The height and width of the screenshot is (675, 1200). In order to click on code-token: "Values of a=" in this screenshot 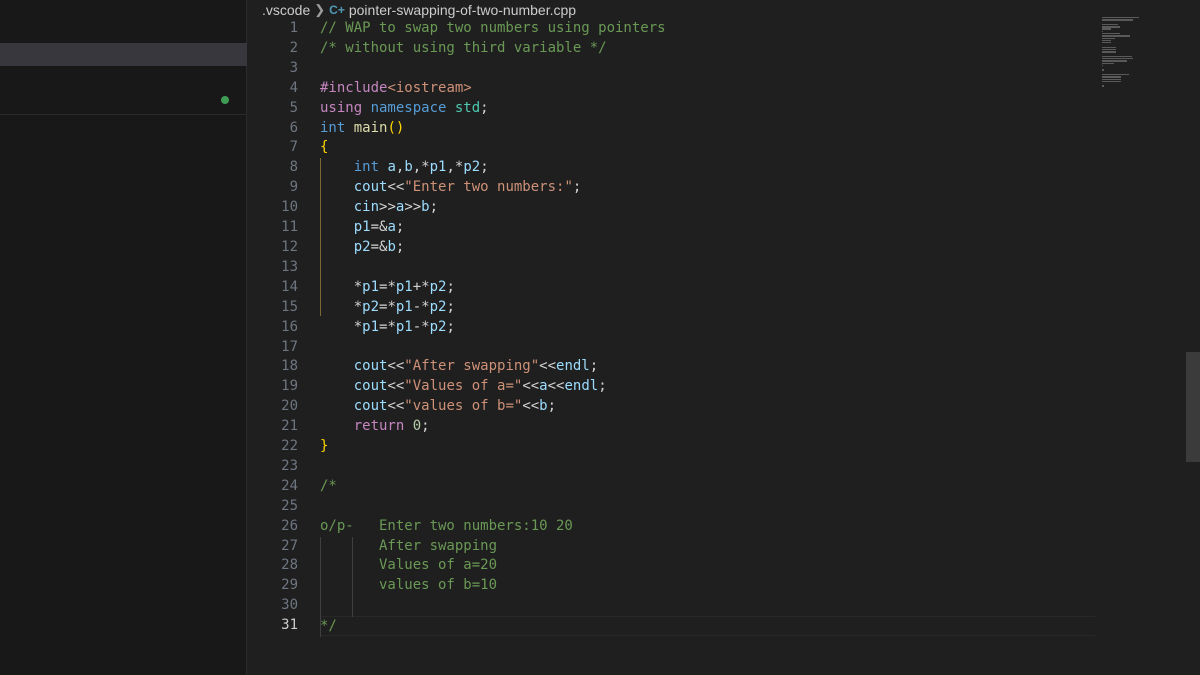, I will do `click(463, 386)`.